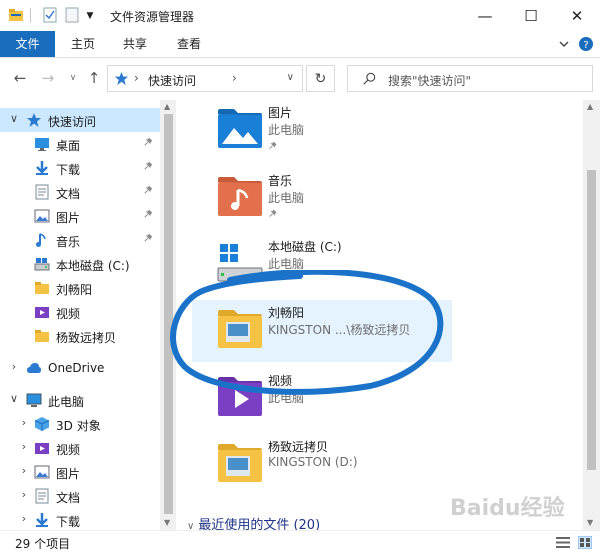  What do you see at coordinates (429, 80) in the screenshot?
I see `search-input: 搜索"快速访问"` at bounding box center [429, 80].